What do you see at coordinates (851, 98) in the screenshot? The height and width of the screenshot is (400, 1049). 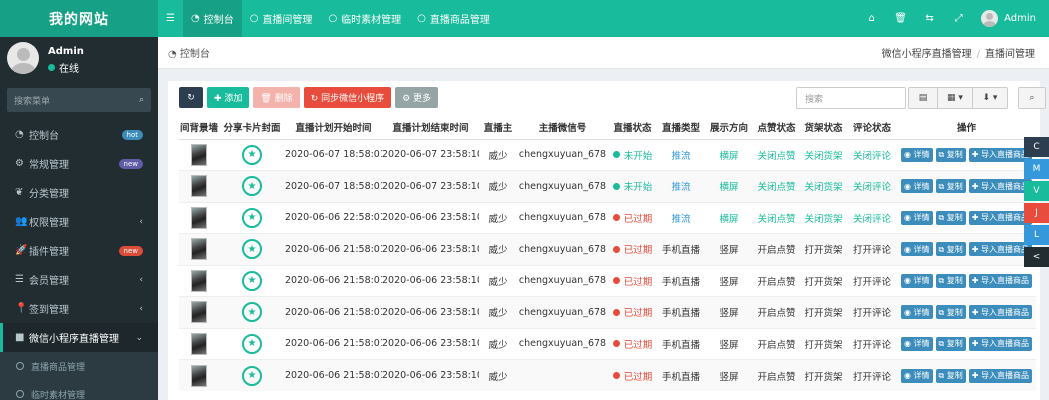 I see `search-input: 搜索` at bounding box center [851, 98].